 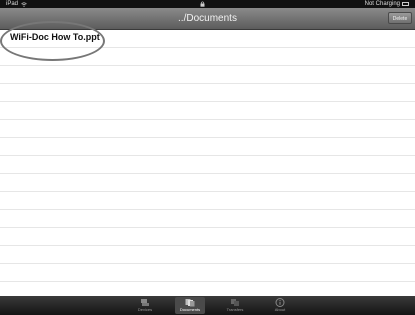 What do you see at coordinates (280, 309) in the screenshot?
I see `tab-label: About` at bounding box center [280, 309].